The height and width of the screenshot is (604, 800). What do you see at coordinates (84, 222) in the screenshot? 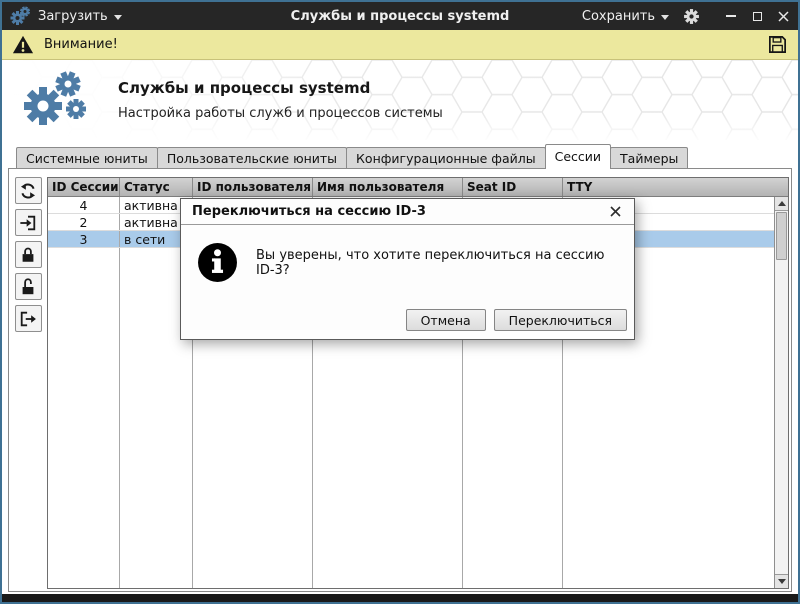
I see `cell-session-id: 2` at bounding box center [84, 222].